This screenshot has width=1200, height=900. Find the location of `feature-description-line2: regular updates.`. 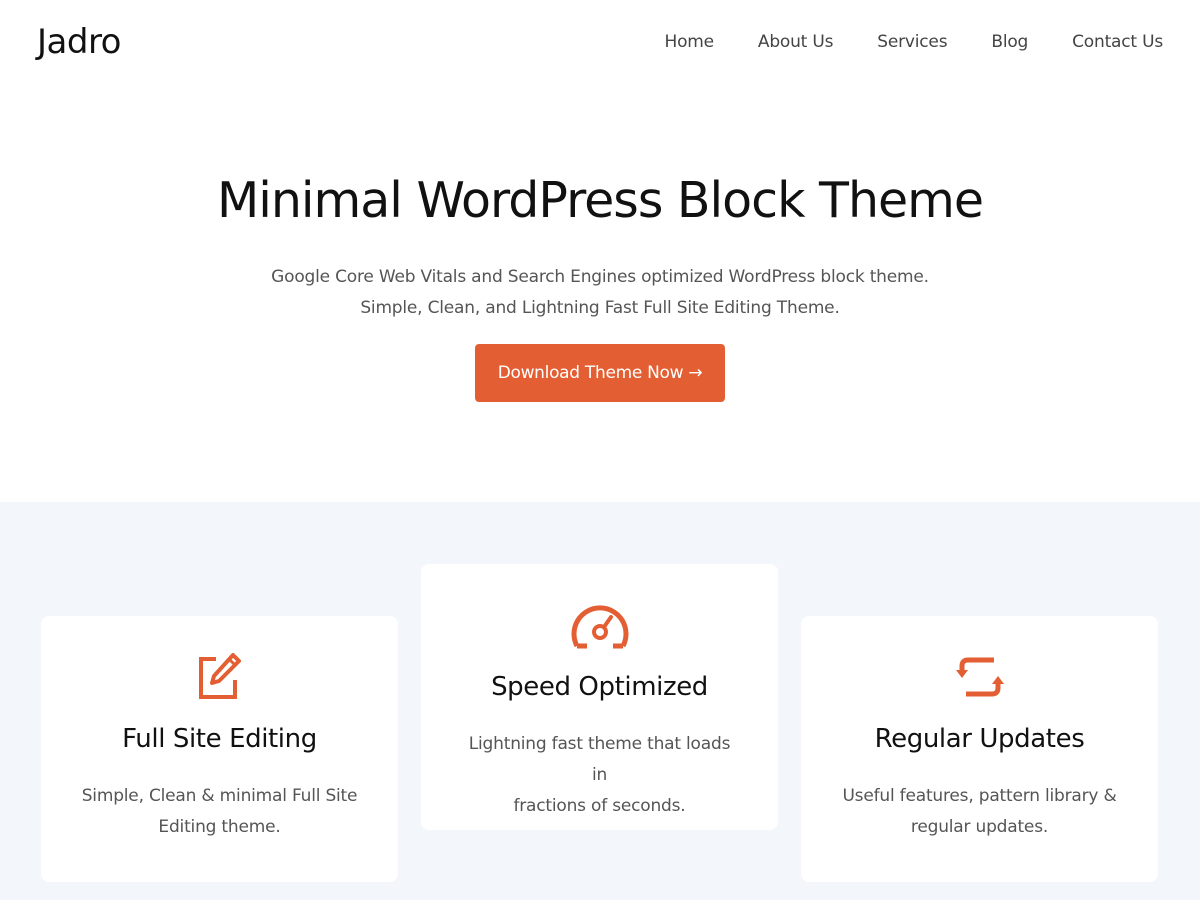

feature-description-line2: regular updates. is located at coordinates (979, 827).